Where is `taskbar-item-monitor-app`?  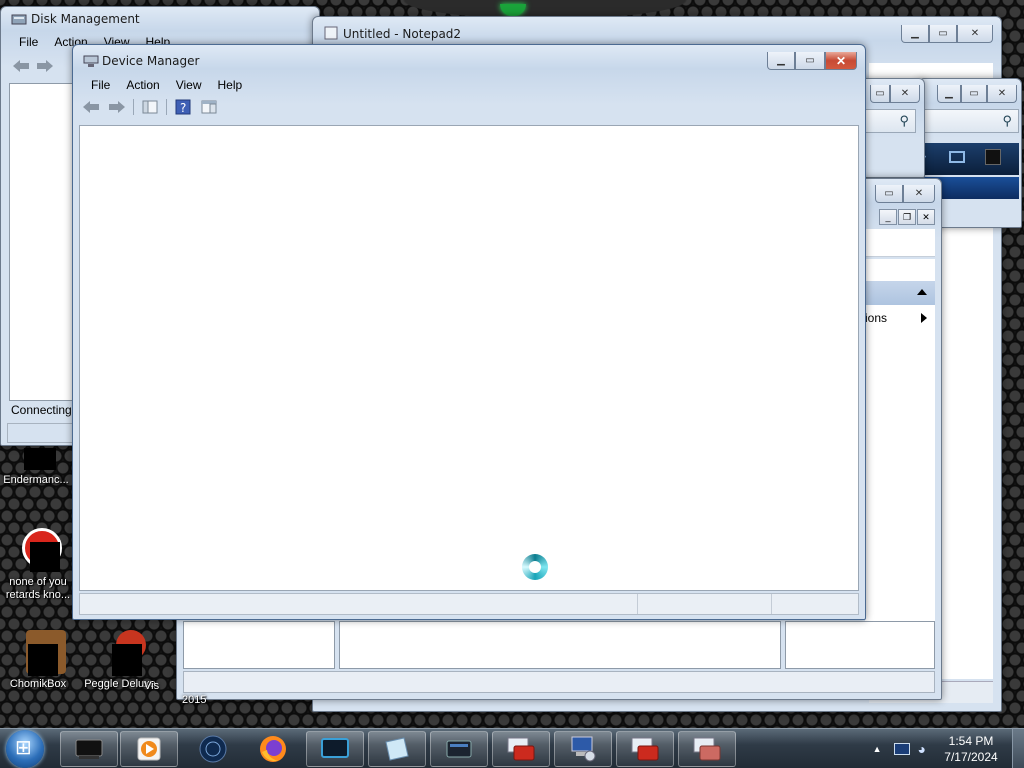
taskbar-item-monitor-app is located at coordinates (335, 749).